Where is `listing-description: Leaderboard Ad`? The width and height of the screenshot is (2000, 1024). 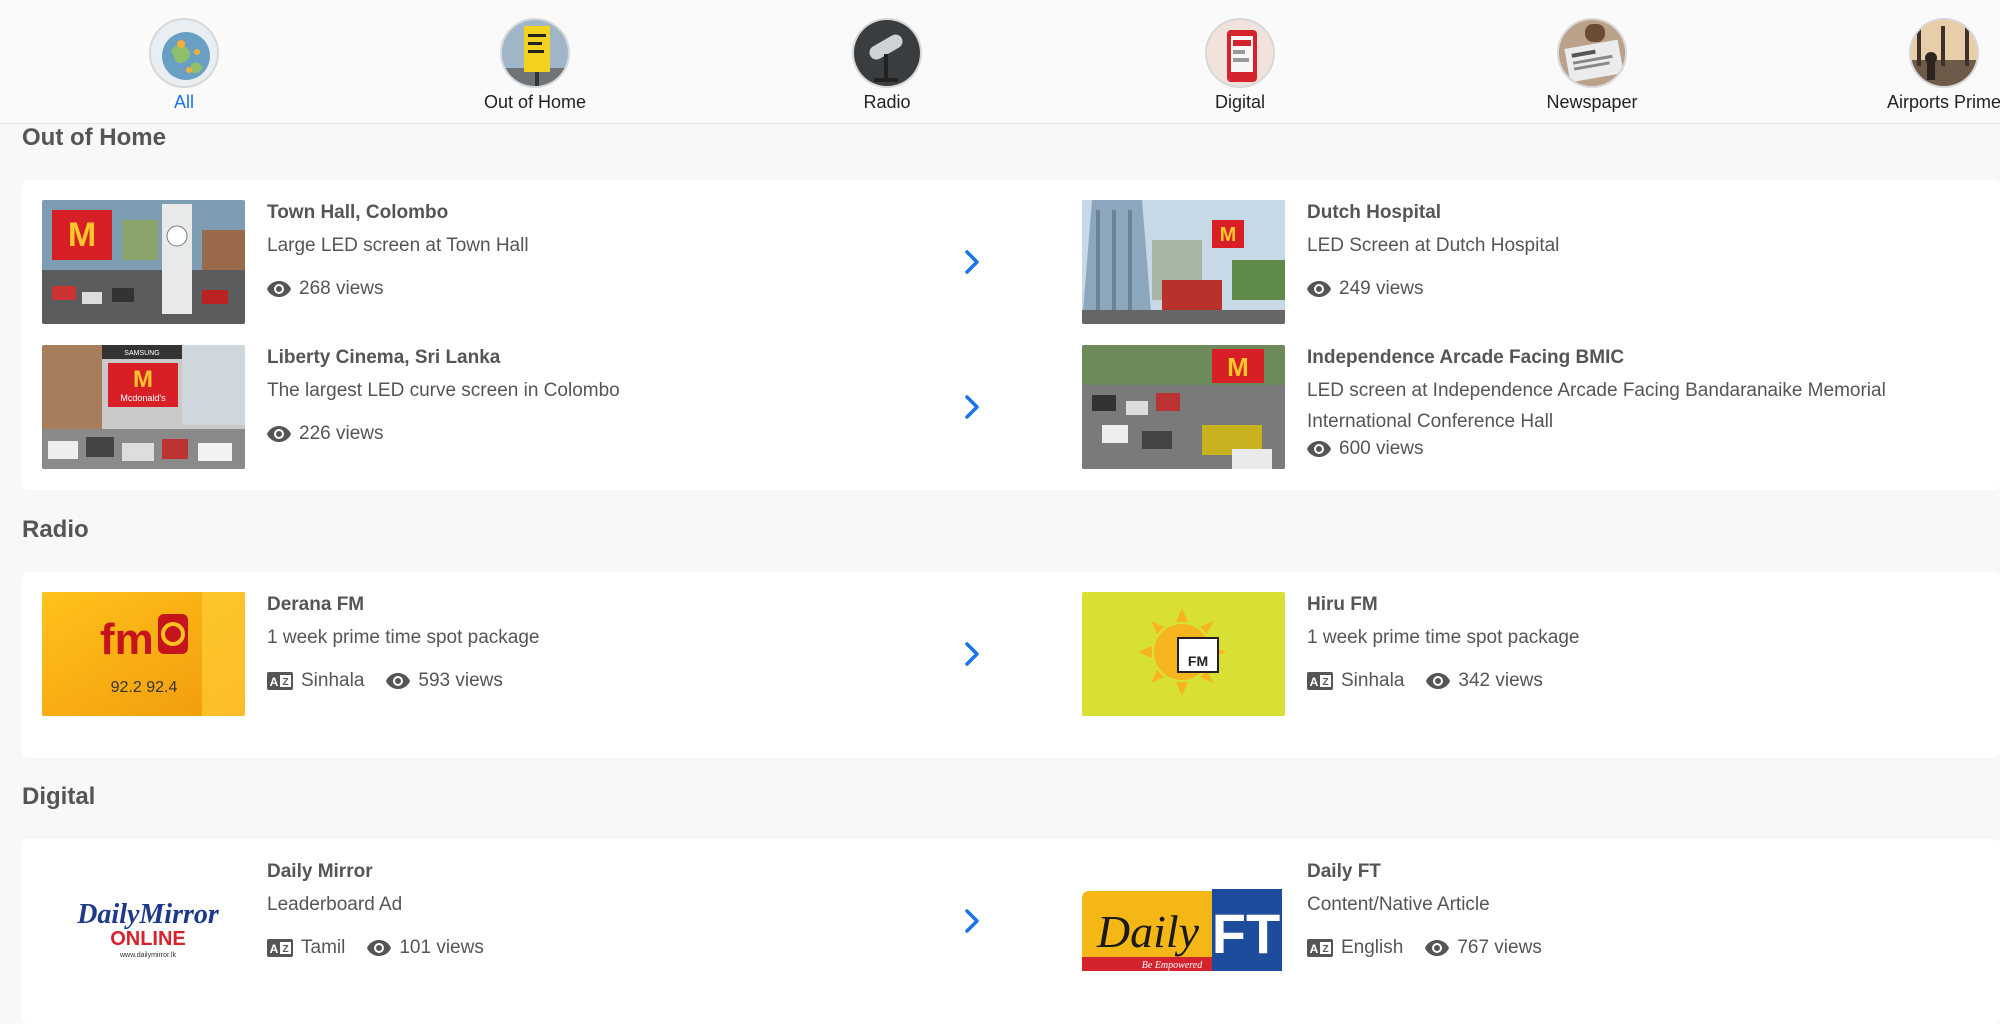 listing-description: Leaderboard Ad is located at coordinates (335, 904).